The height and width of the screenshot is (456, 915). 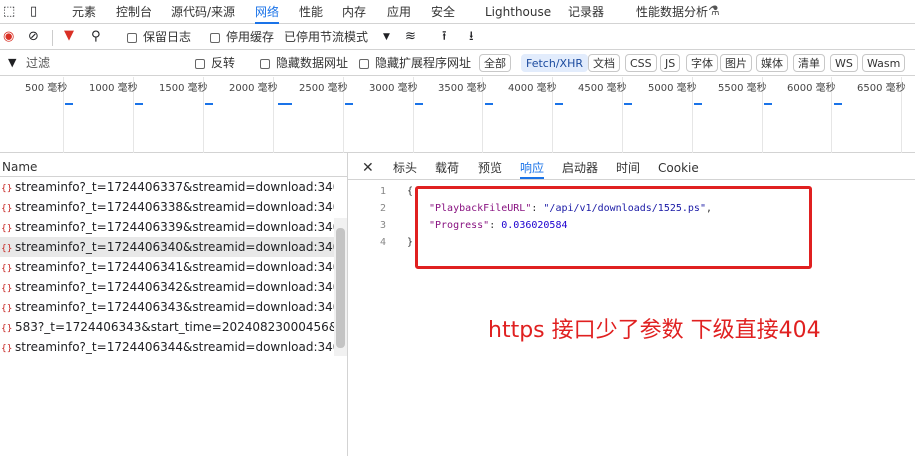 I want to click on type-filter-fetch-xhr: Fetch/XHR, so click(x=554, y=63).